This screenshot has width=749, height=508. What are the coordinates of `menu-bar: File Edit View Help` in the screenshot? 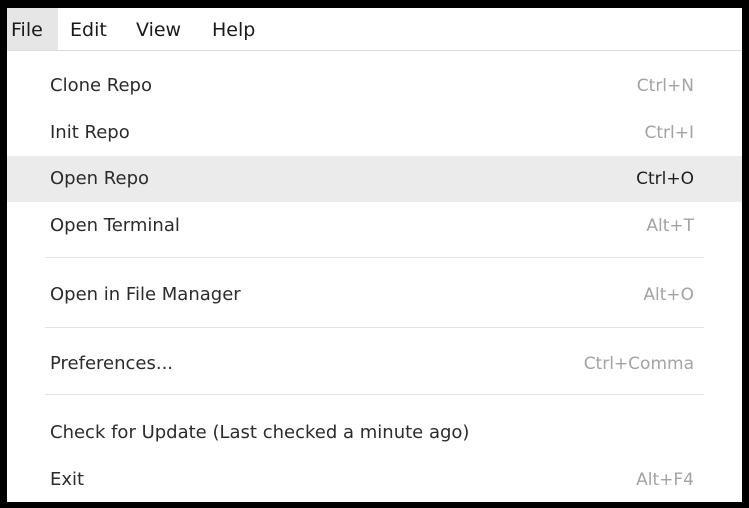 It's located at (374, 29).